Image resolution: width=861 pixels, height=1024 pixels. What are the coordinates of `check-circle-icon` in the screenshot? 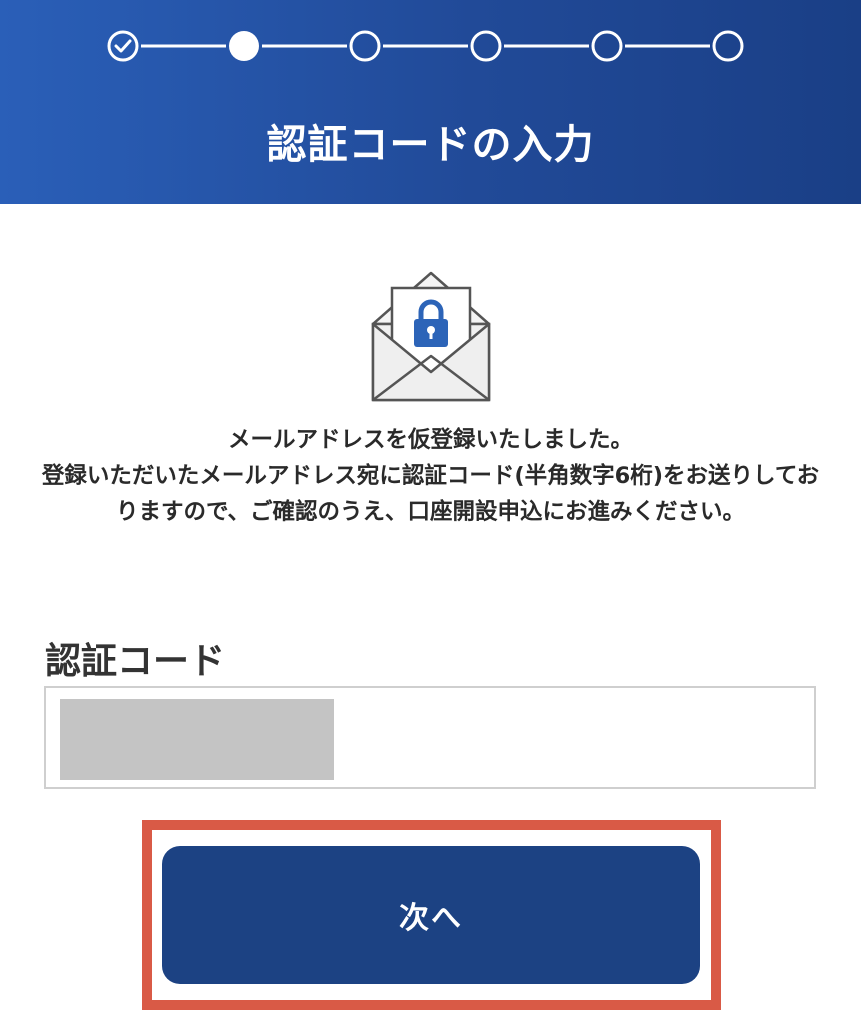 It's located at (123, 46).